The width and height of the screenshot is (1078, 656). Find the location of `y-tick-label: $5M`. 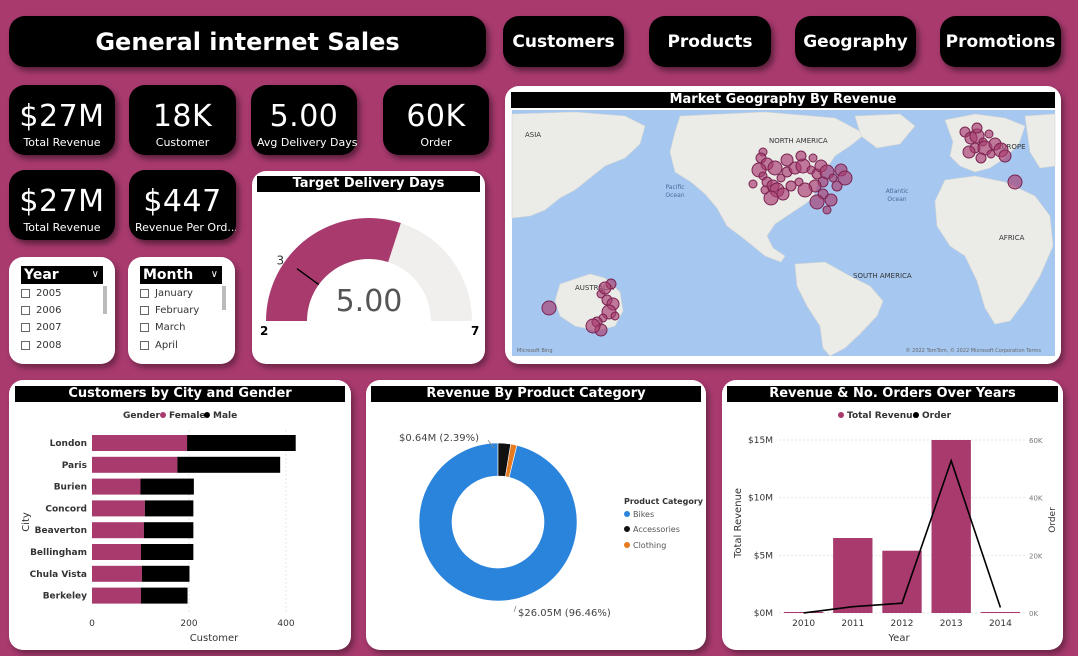

y-tick-label: $5M is located at coordinates (763, 556).